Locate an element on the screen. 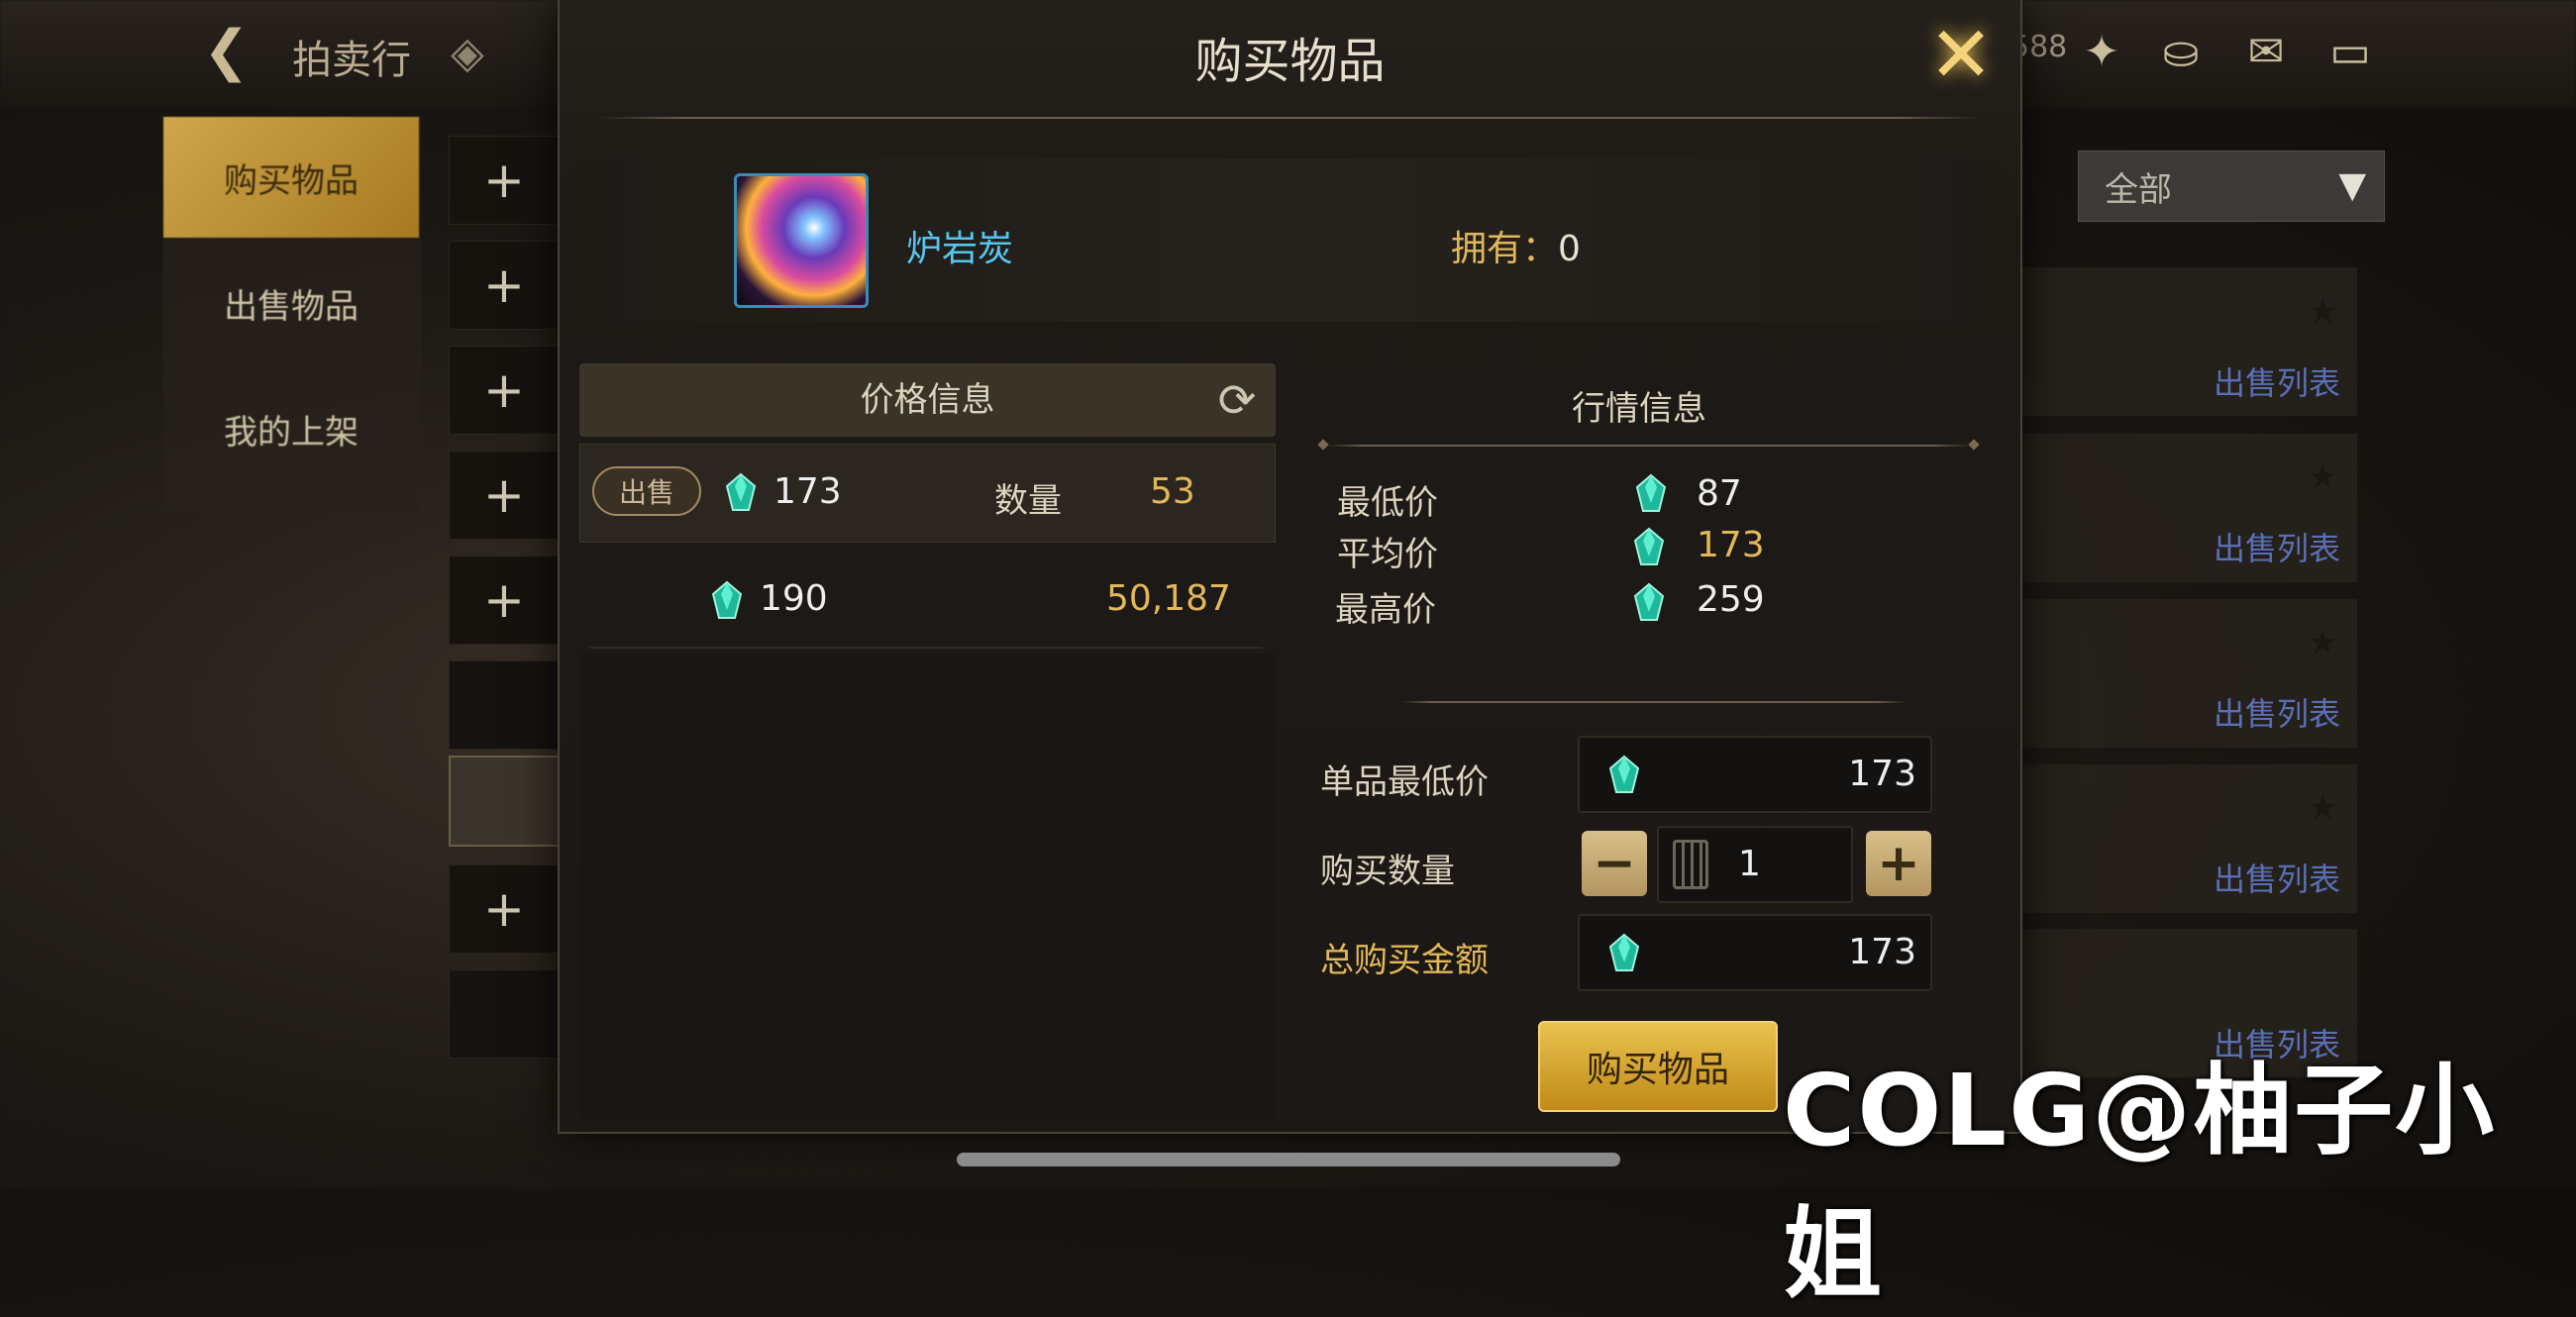  refresh-icon: ⟳ is located at coordinates (1237, 400).